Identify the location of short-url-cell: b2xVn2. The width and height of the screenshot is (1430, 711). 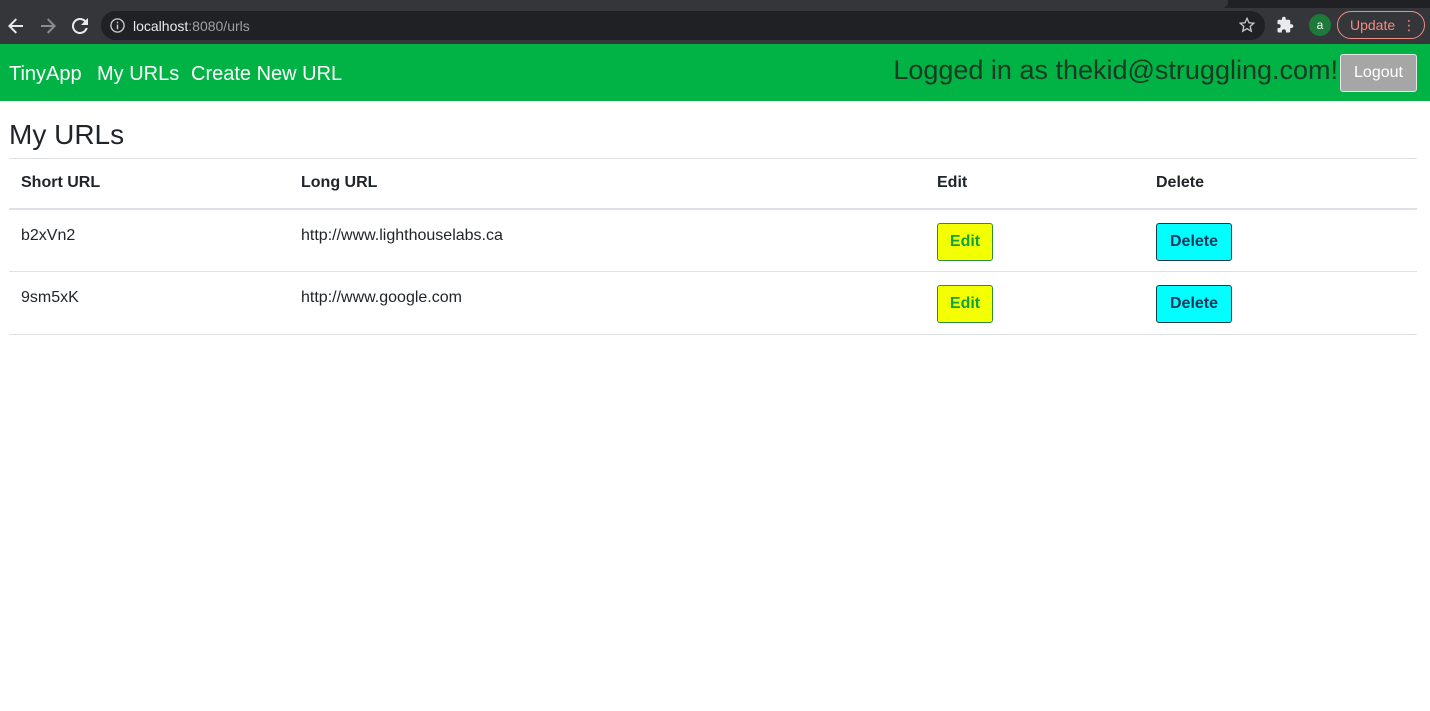
(149, 240).